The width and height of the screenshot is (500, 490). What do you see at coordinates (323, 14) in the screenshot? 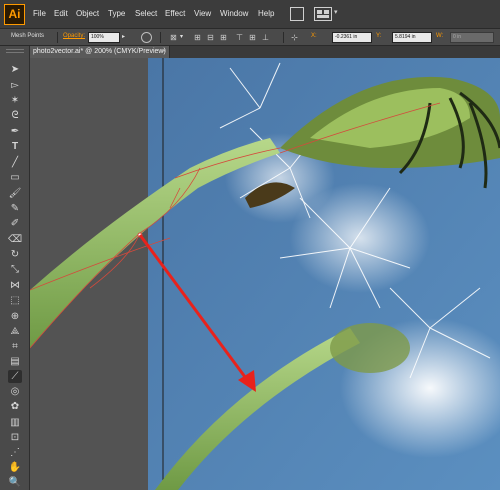
I see `arrange-documents-icon` at bounding box center [323, 14].